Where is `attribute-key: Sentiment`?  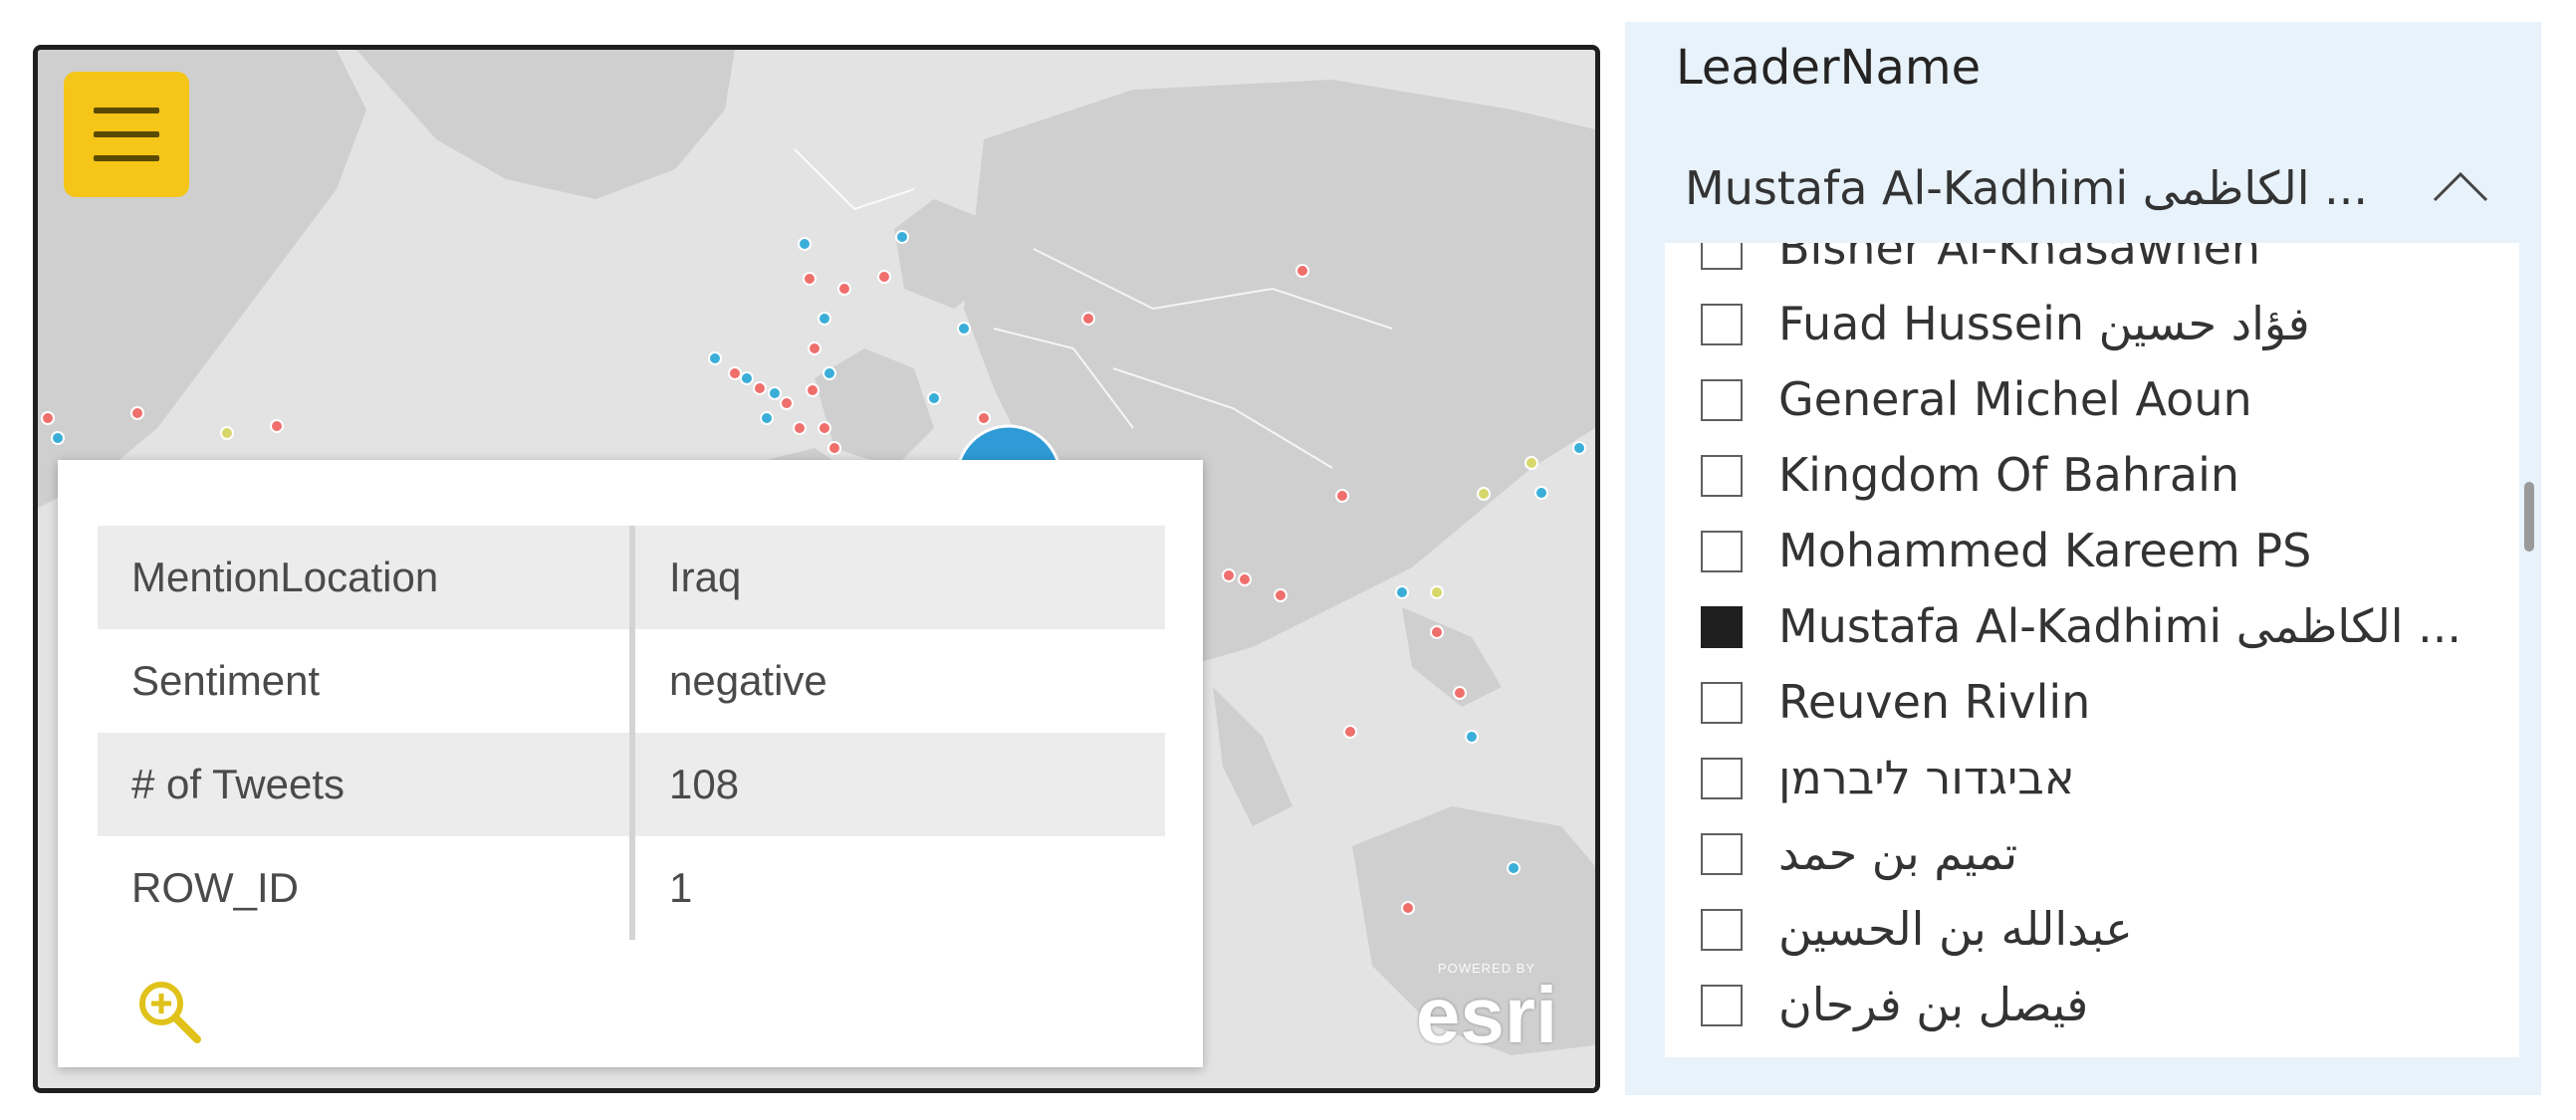
attribute-key: Sentiment is located at coordinates (366, 681).